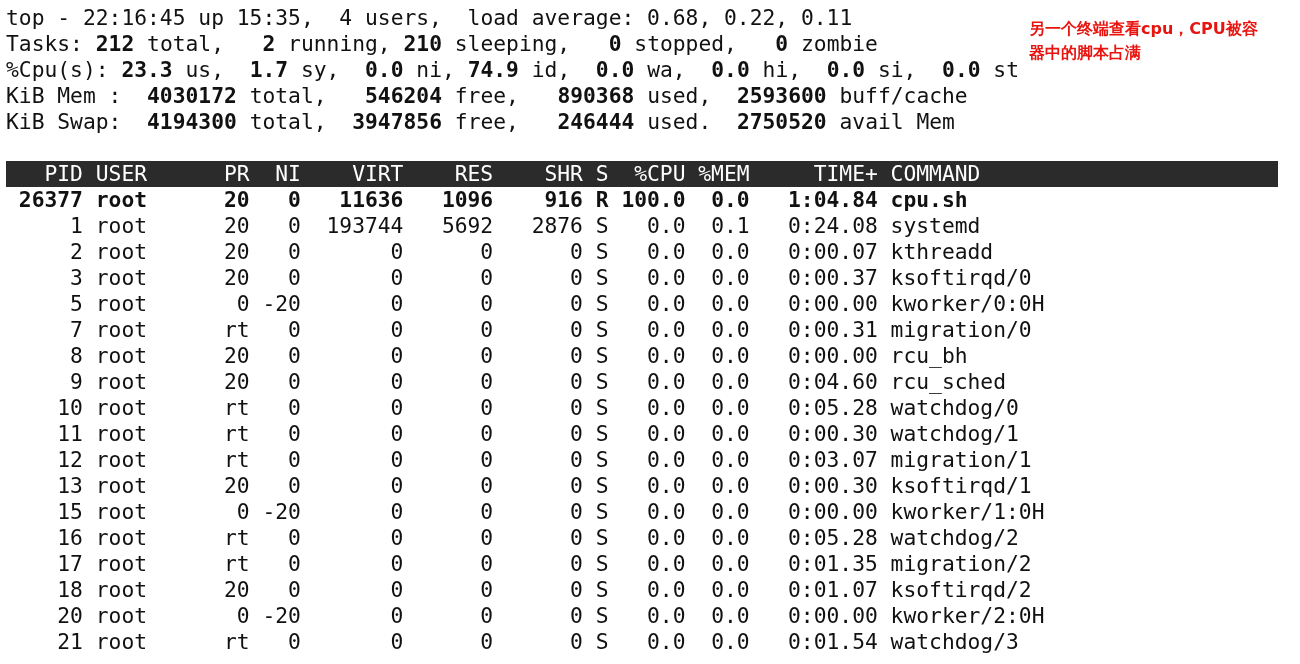  What do you see at coordinates (63, 174) in the screenshot?
I see `column-header: PID` at bounding box center [63, 174].